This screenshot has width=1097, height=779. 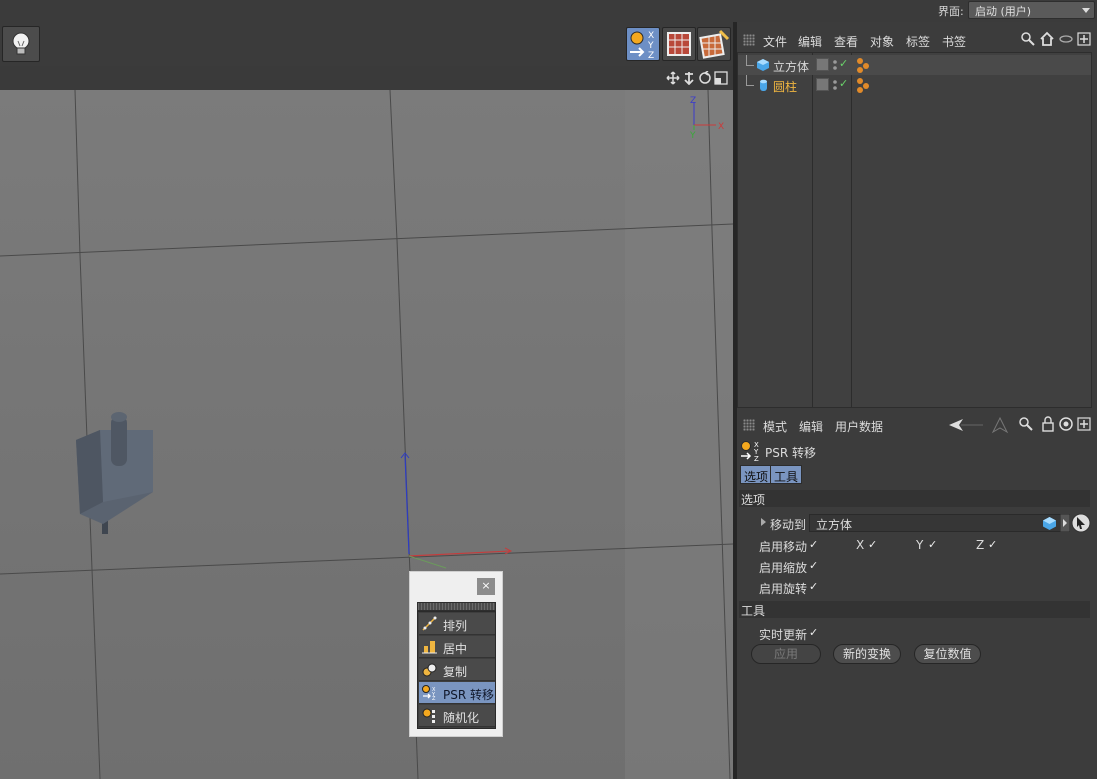 I want to click on tab-options: 选项, so click(x=756, y=474).